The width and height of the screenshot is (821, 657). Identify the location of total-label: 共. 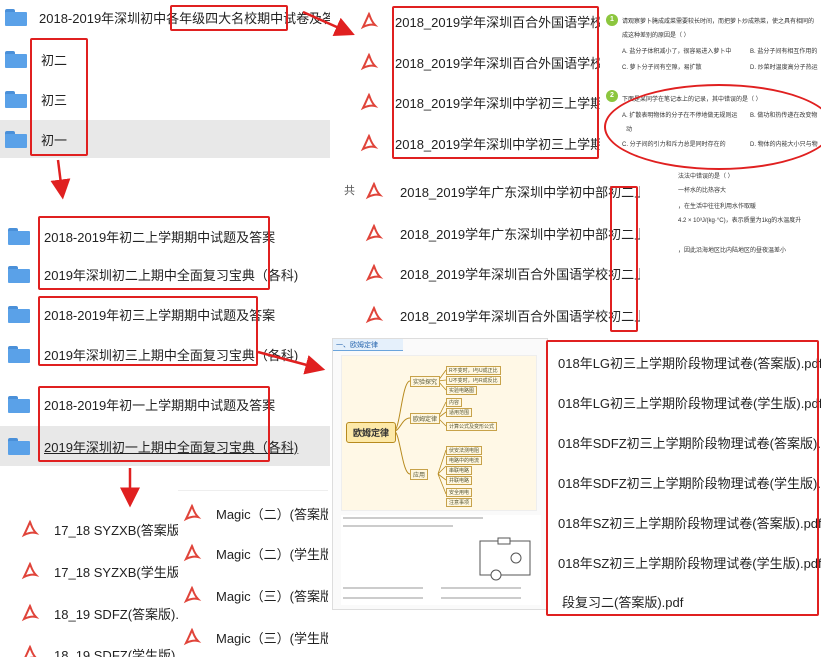
(349, 191).